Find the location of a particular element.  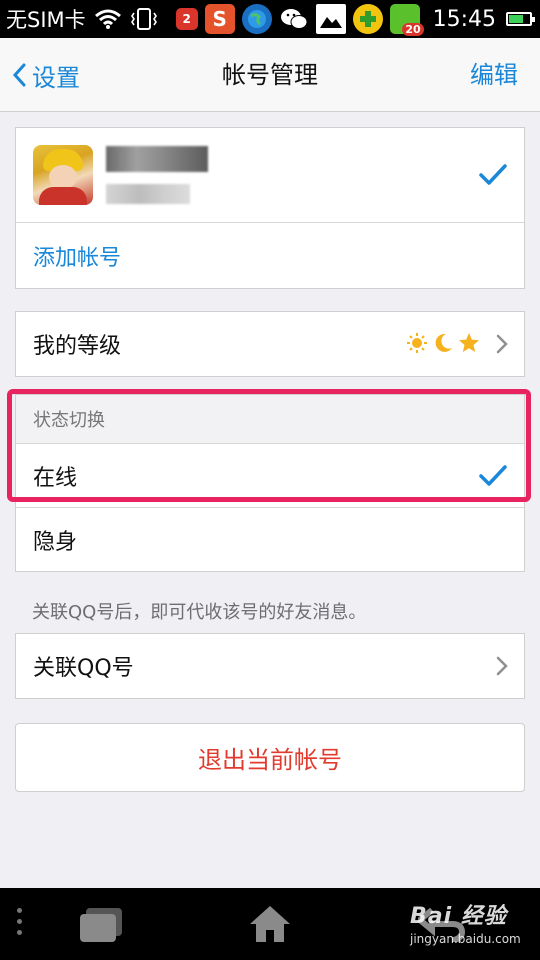

menu-dots-icon is located at coordinates (20, 924).